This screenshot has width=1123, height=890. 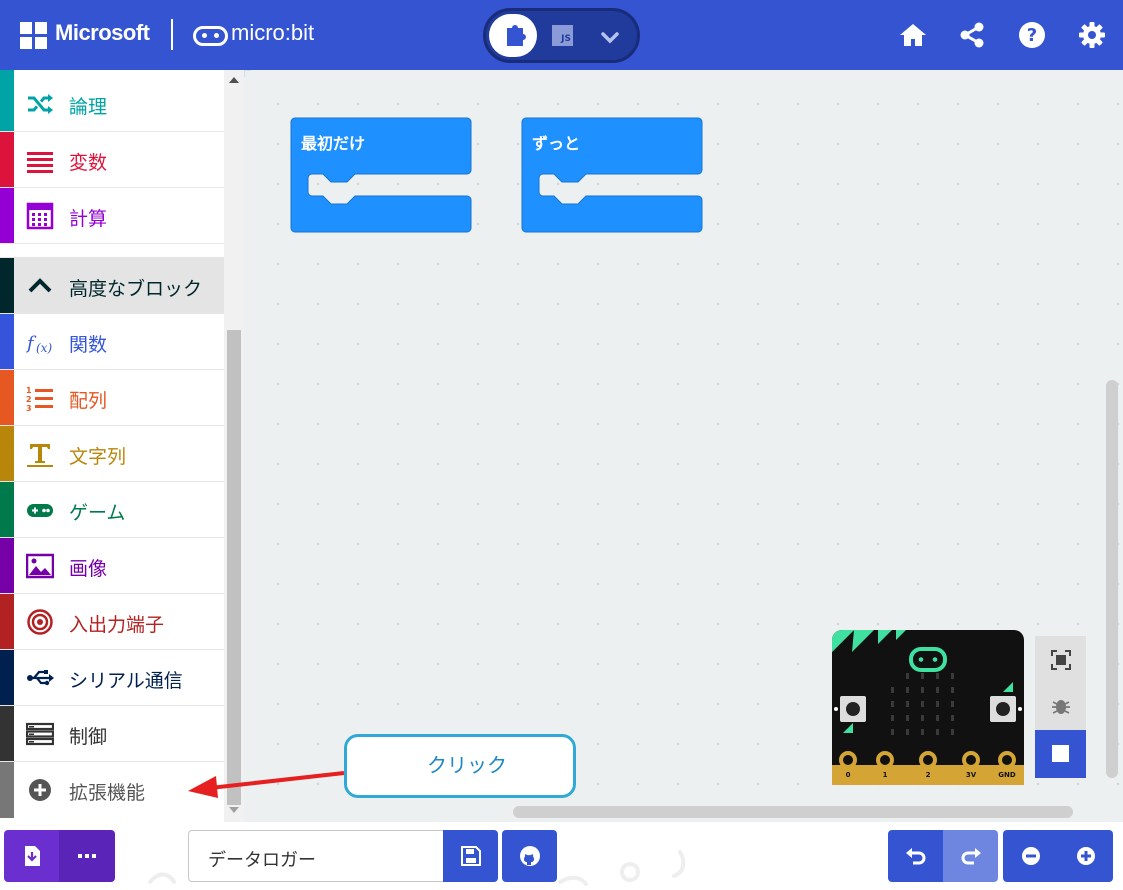 What do you see at coordinates (40, 216) in the screenshot?
I see `calculator-icon` at bounding box center [40, 216].